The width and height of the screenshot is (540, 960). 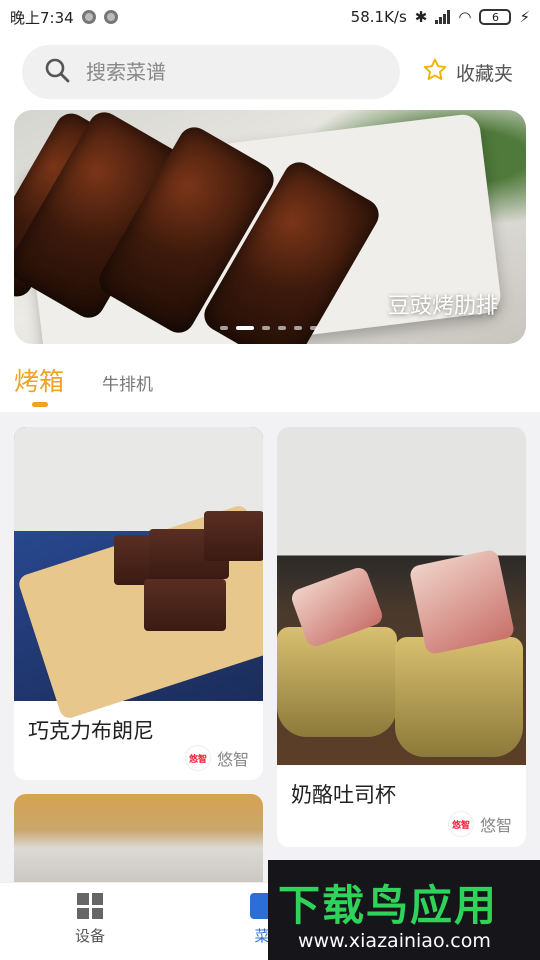 What do you see at coordinates (495, 17) in the screenshot?
I see `battery-icon: 6` at bounding box center [495, 17].